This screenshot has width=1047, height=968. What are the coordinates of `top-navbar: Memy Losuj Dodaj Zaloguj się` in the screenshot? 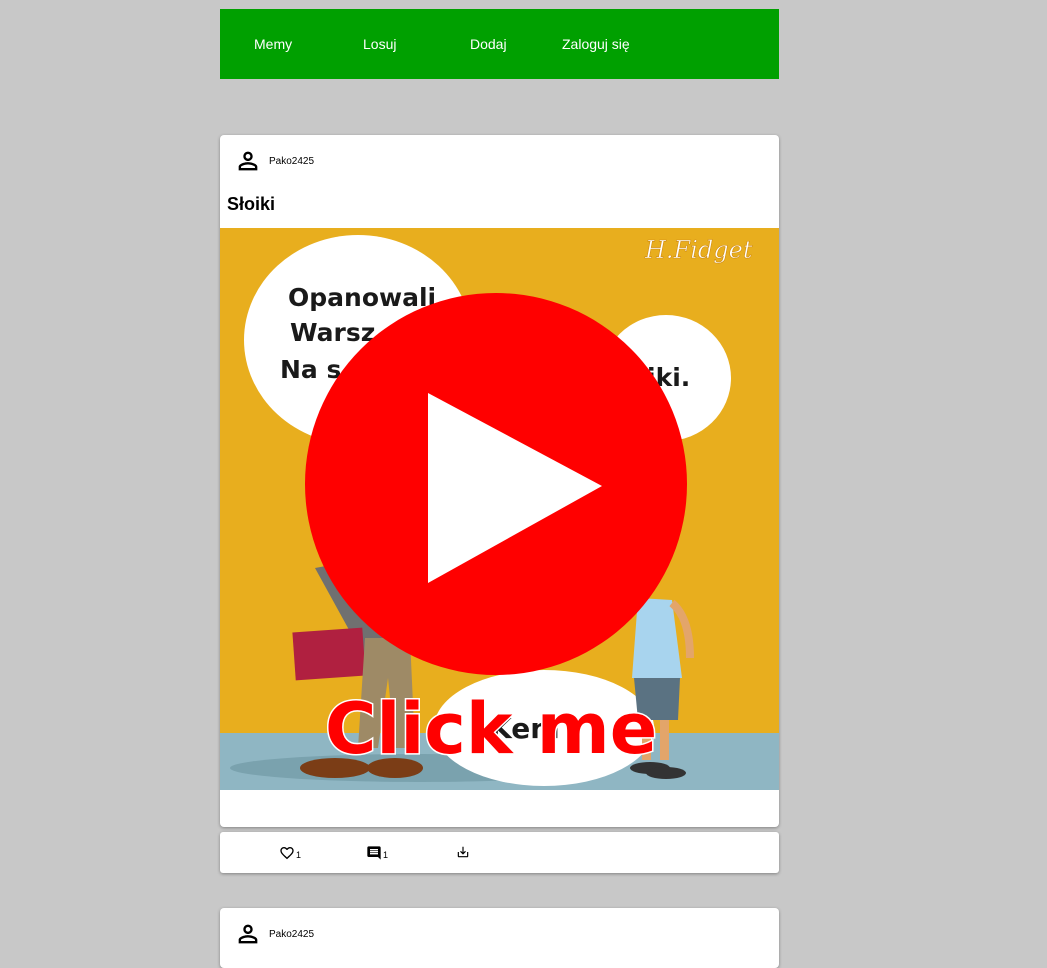 It's located at (499, 44).